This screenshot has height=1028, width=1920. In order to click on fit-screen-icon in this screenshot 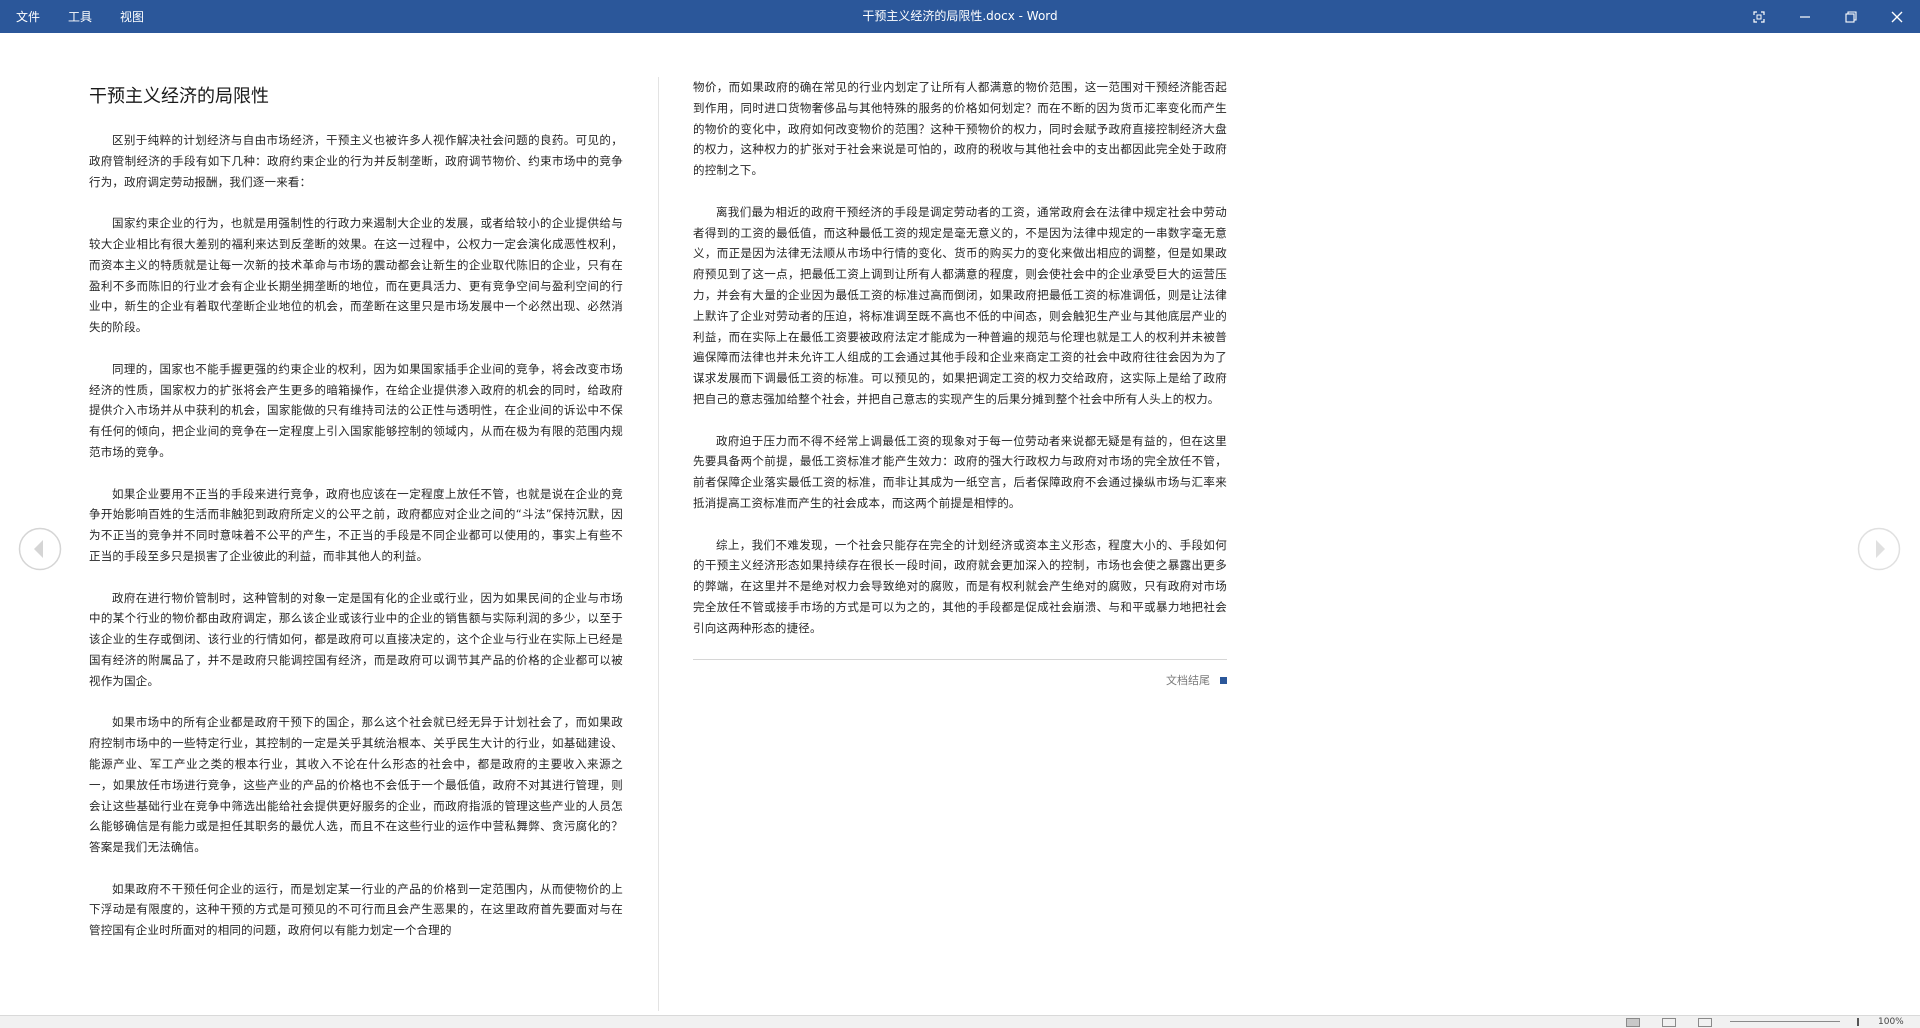, I will do `click(1759, 16)`.